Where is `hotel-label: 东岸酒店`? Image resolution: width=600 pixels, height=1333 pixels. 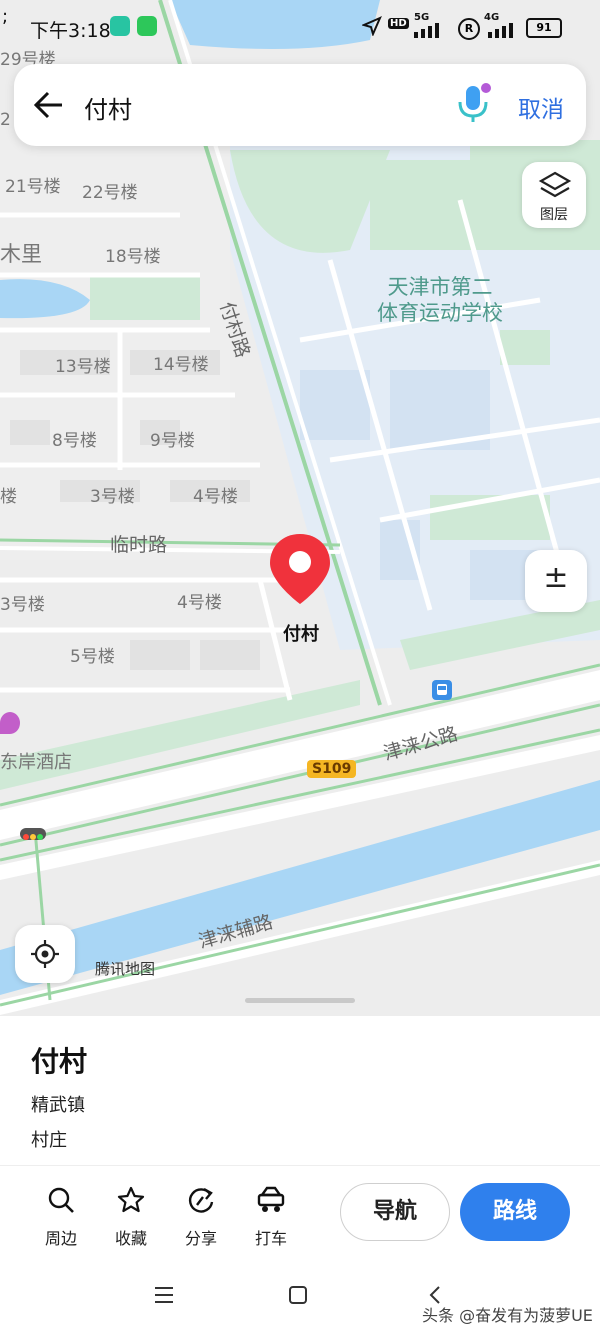 hotel-label: 东岸酒店 is located at coordinates (36, 762).